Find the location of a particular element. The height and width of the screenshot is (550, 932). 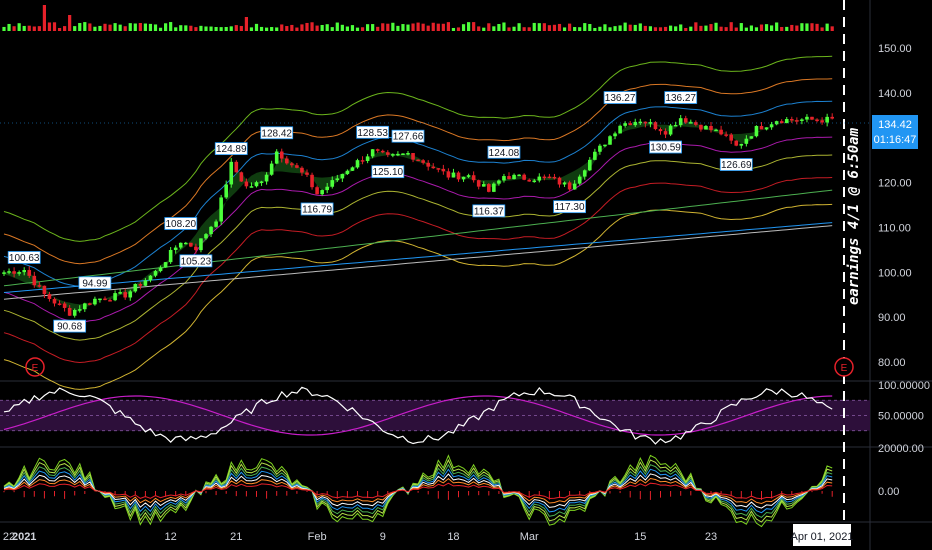

price-label: 136.27 is located at coordinates (681, 97).